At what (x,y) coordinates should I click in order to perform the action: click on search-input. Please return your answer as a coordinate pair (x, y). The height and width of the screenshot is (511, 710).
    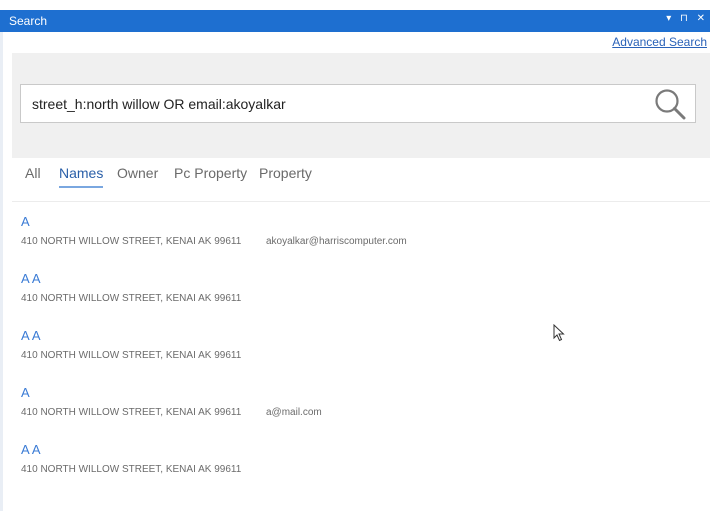
    Looking at the image, I should click on (337, 103).